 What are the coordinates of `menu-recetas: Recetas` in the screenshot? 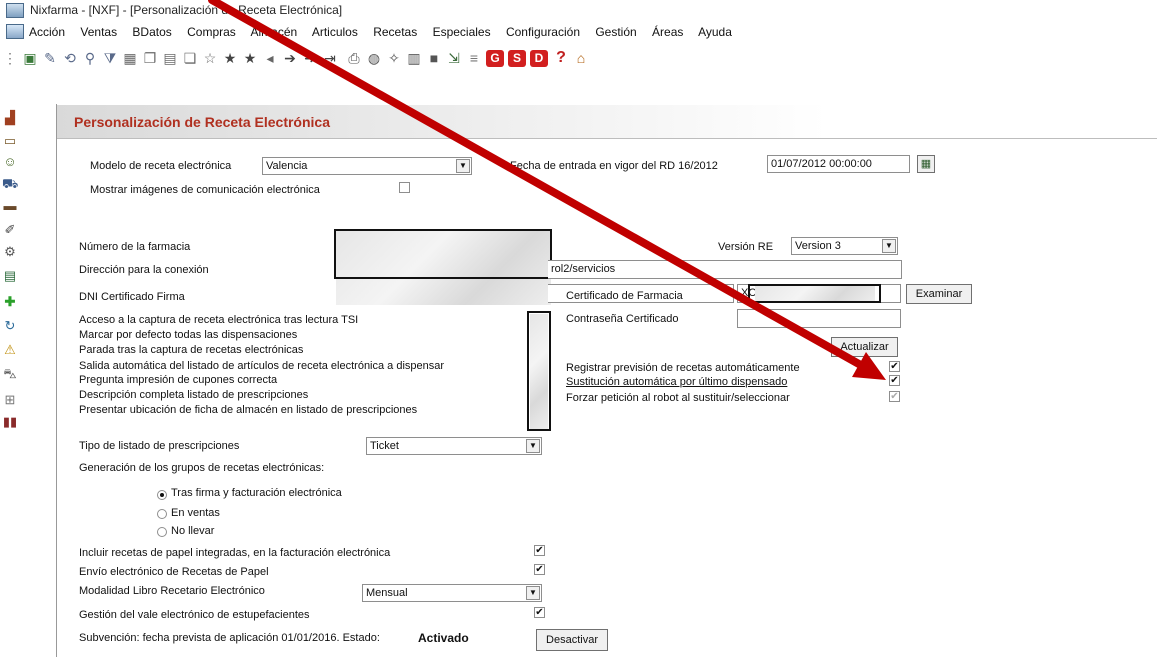 It's located at (395, 32).